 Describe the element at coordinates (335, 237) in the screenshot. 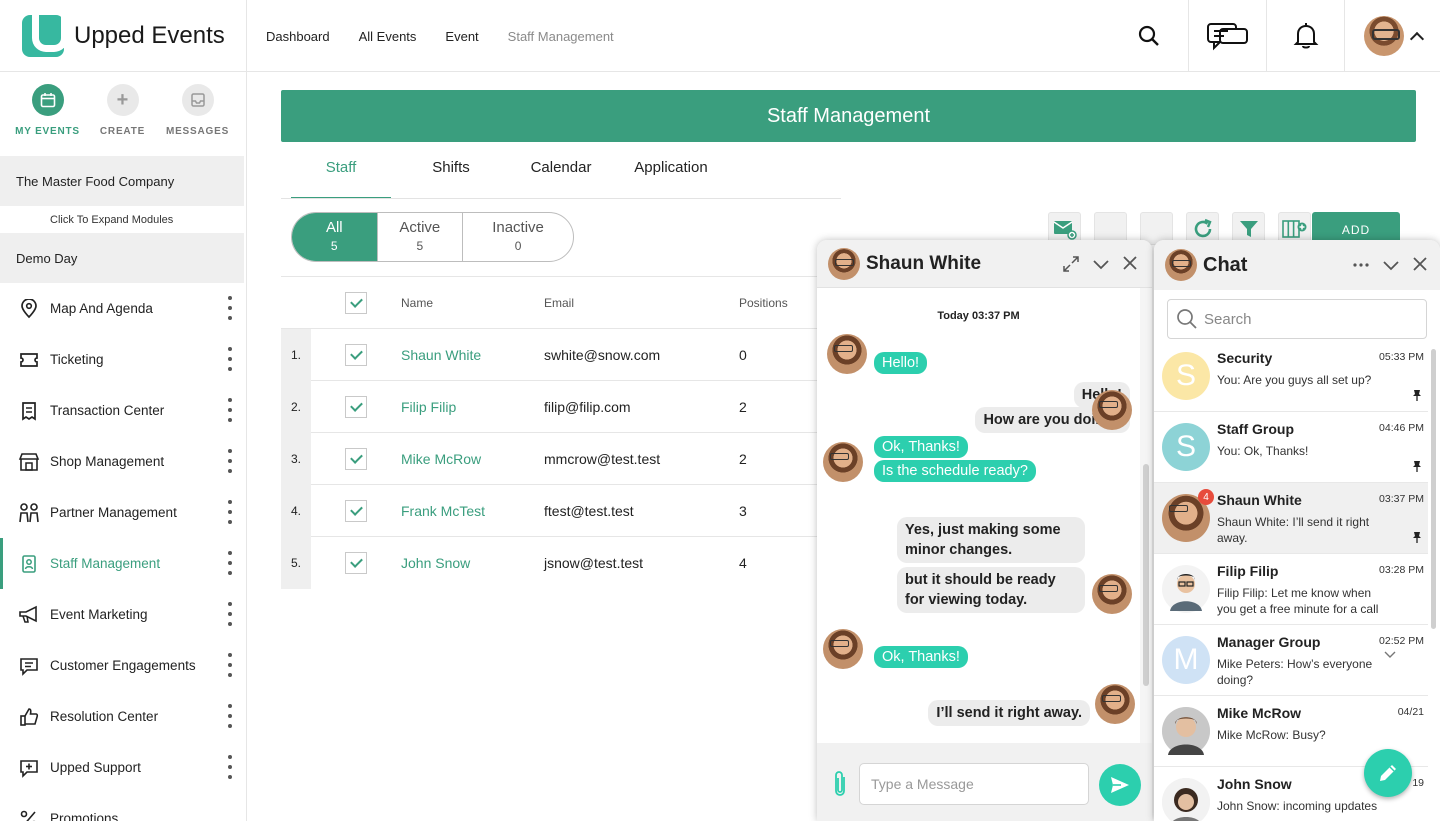

I see `filter-all: All 5` at that location.